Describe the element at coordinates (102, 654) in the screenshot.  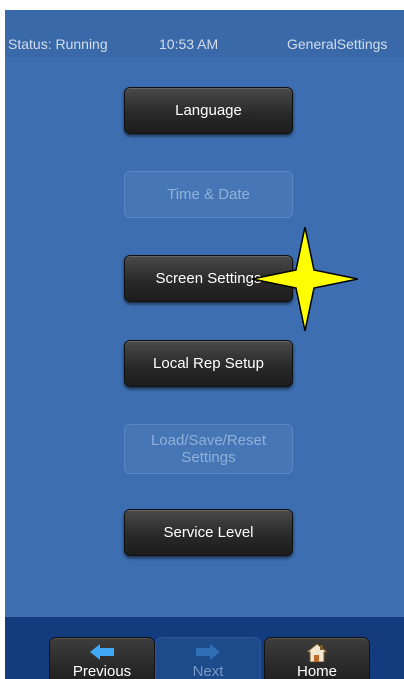
I see `arrow-left-icon` at that location.